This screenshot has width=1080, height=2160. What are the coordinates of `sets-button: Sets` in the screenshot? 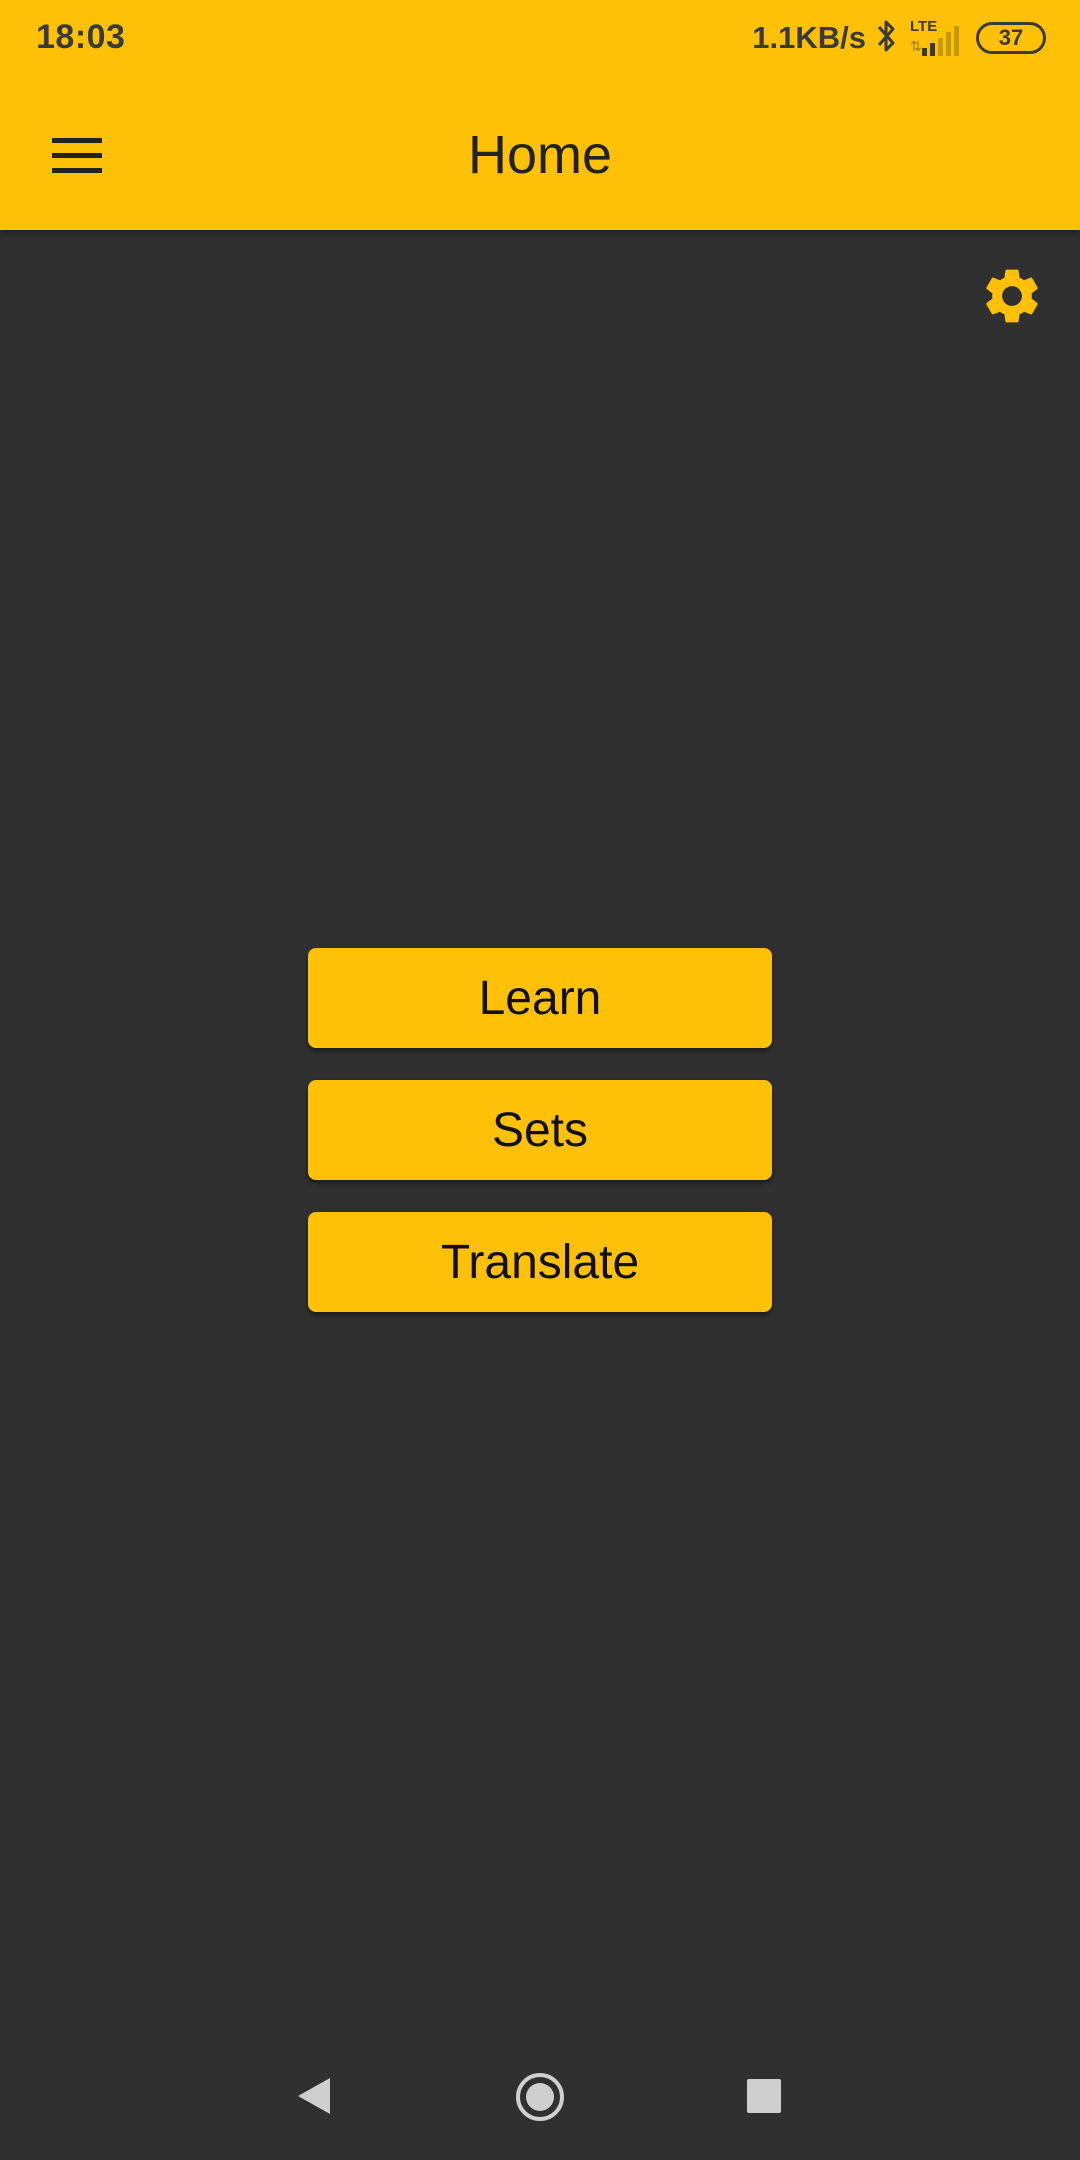 It's located at (540, 1130).